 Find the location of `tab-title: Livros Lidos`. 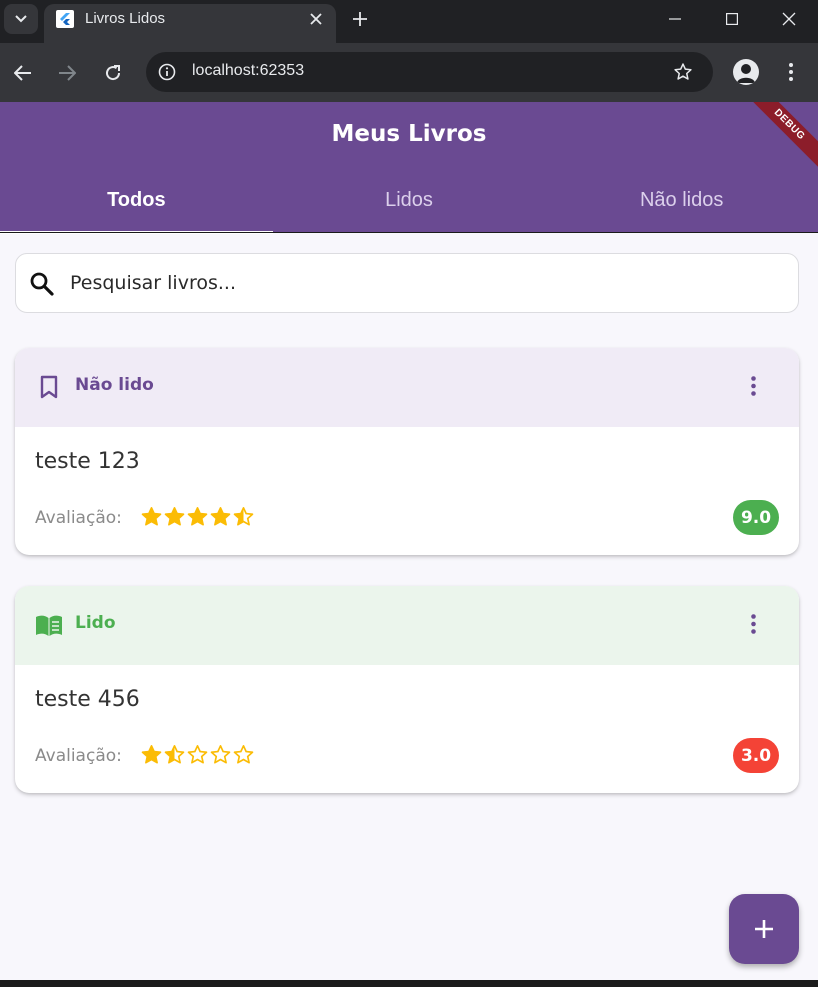

tab-title: Livros Lidos is located at coordinates (125, 18).